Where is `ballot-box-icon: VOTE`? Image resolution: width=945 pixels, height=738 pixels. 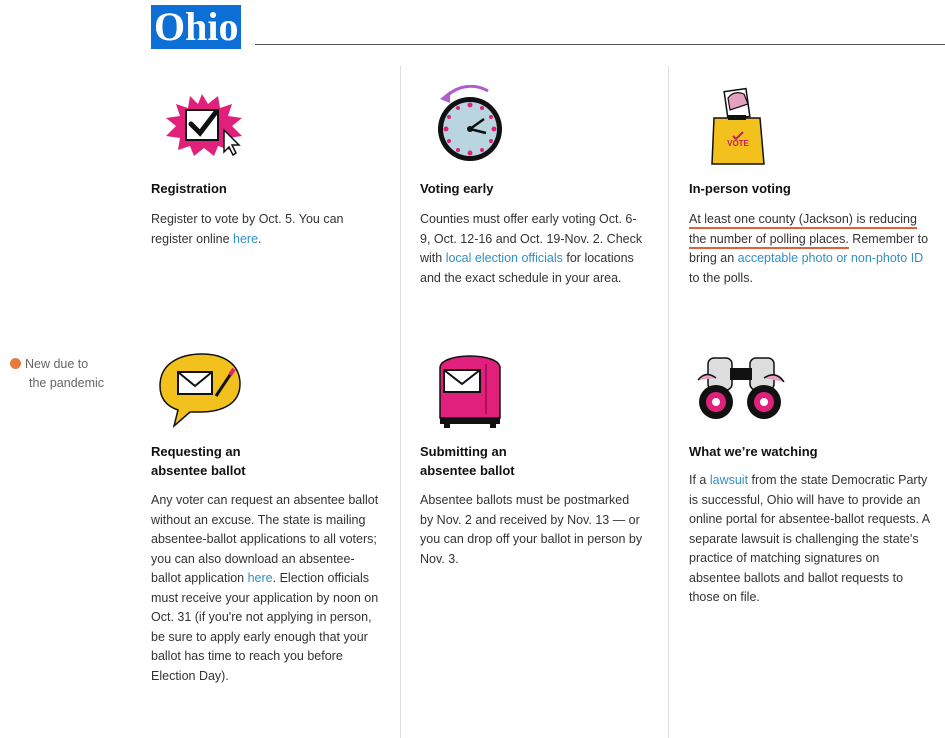
ballot-box-icon: VOTE is located at coordinates (738, 126).